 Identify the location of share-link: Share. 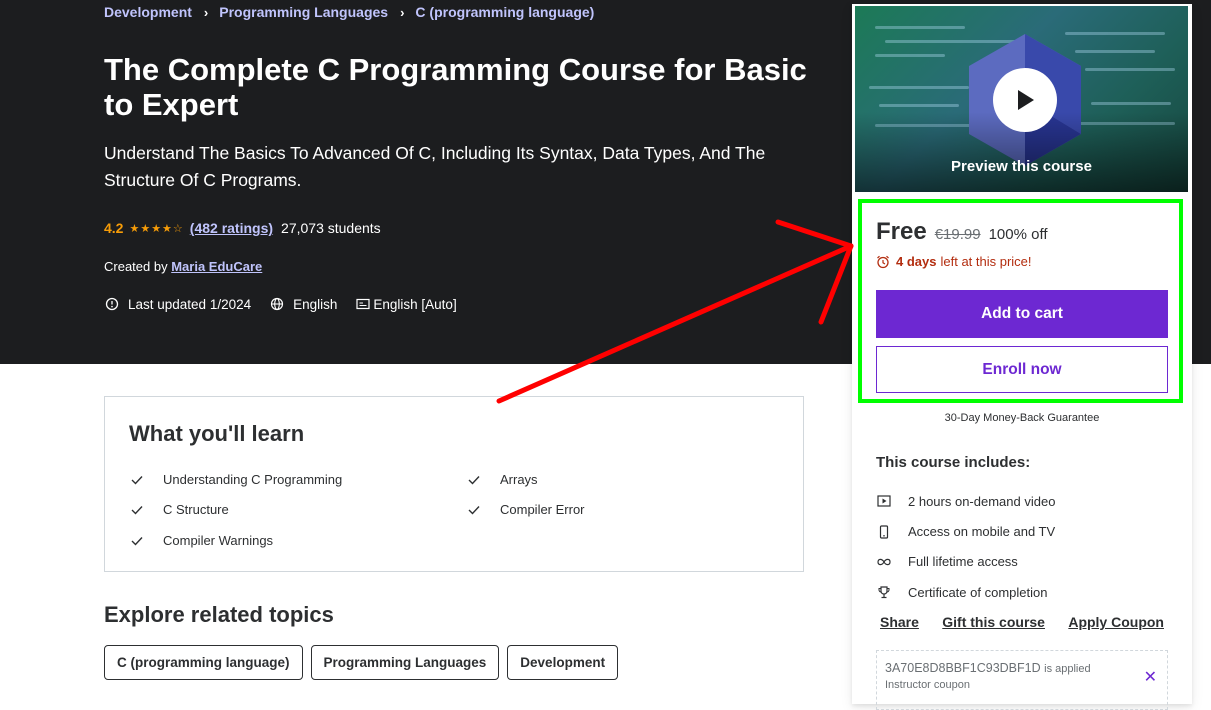
(899, 622).